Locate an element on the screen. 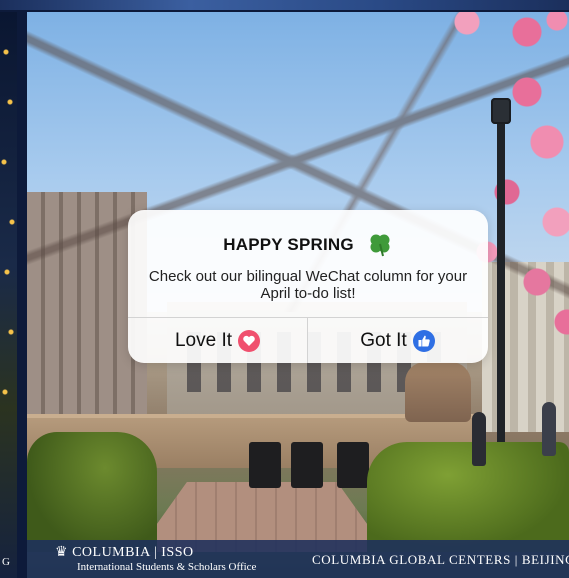 The width and height of the screenshot is (569, 578). previous-carousel-slide: G is located at coordinates (8, 295).